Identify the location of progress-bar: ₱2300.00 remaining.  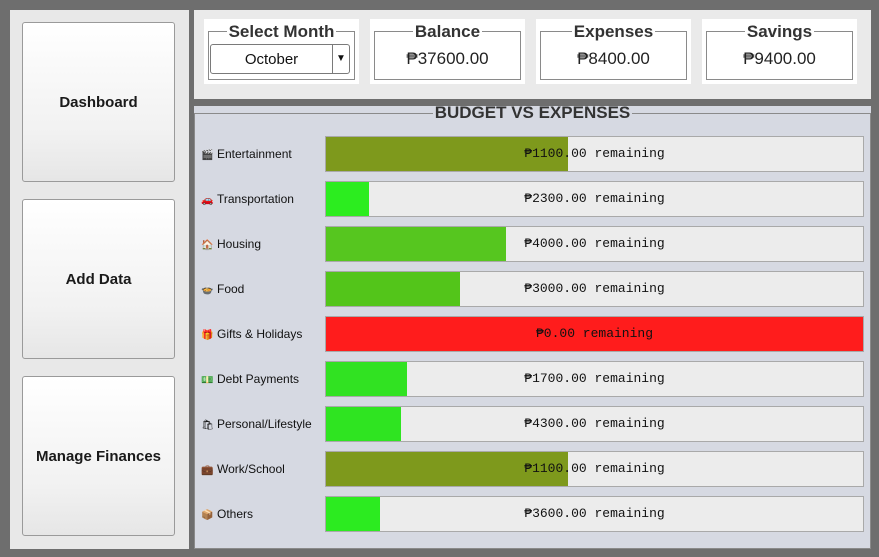
(594, 199).